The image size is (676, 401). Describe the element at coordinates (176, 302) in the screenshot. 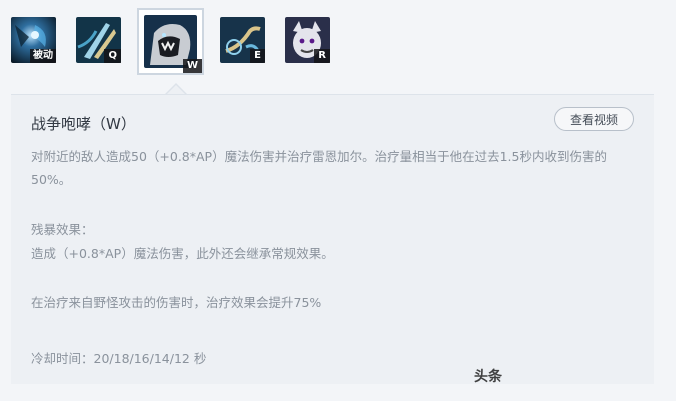

I see `monster-heal-text: 在治疗来自野怪攻击的伤害时，治疗效果会提升75%` at that location.